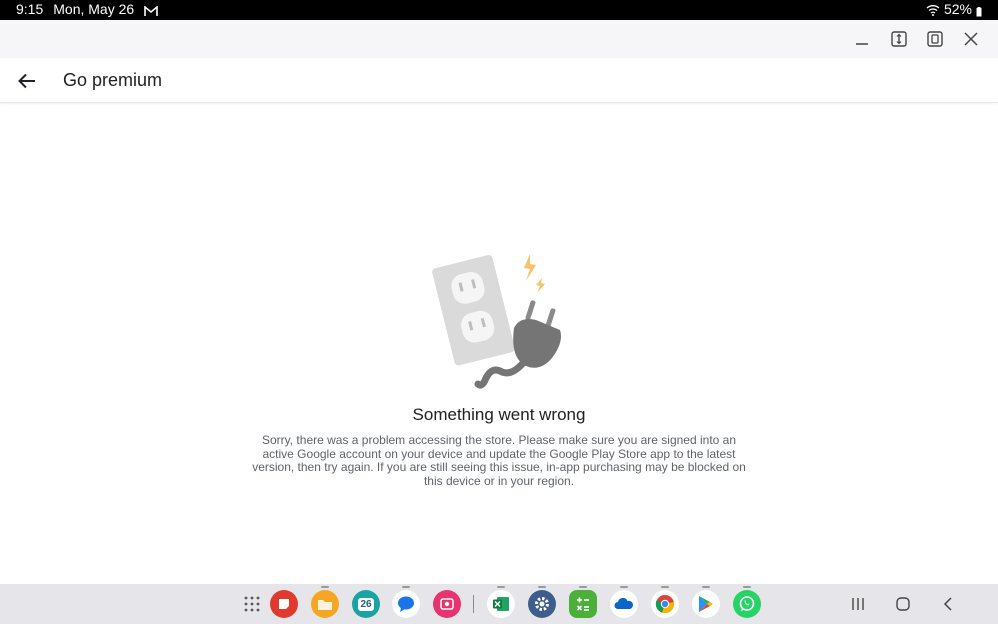 This screenshot has width=998, height=624. Describe the element at coordinates (447, 604) in the screenshot. I see `screen-recorder-app-icon` at that location.